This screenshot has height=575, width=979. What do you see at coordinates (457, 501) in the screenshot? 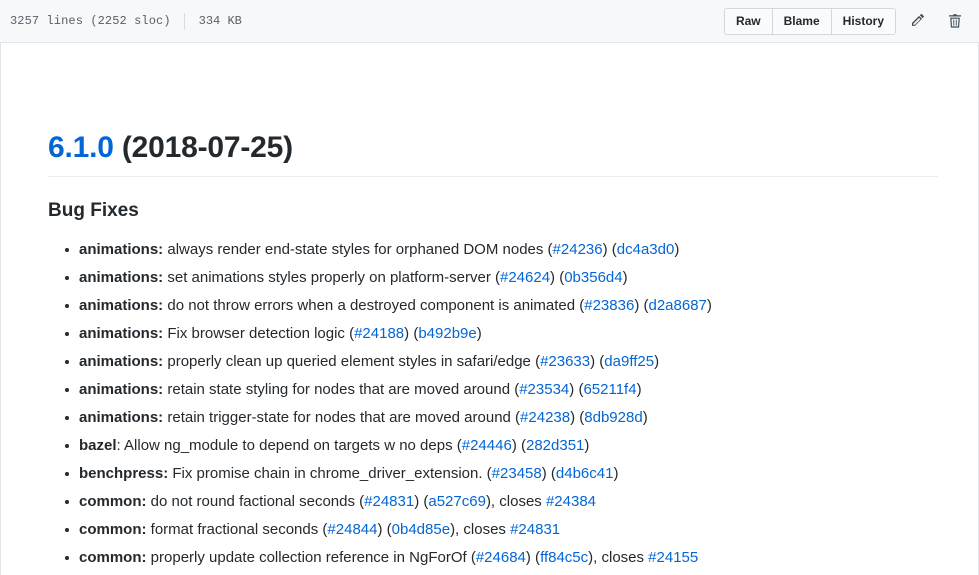
I see `commit-link: a527c69` at bounding box center [457, 501].